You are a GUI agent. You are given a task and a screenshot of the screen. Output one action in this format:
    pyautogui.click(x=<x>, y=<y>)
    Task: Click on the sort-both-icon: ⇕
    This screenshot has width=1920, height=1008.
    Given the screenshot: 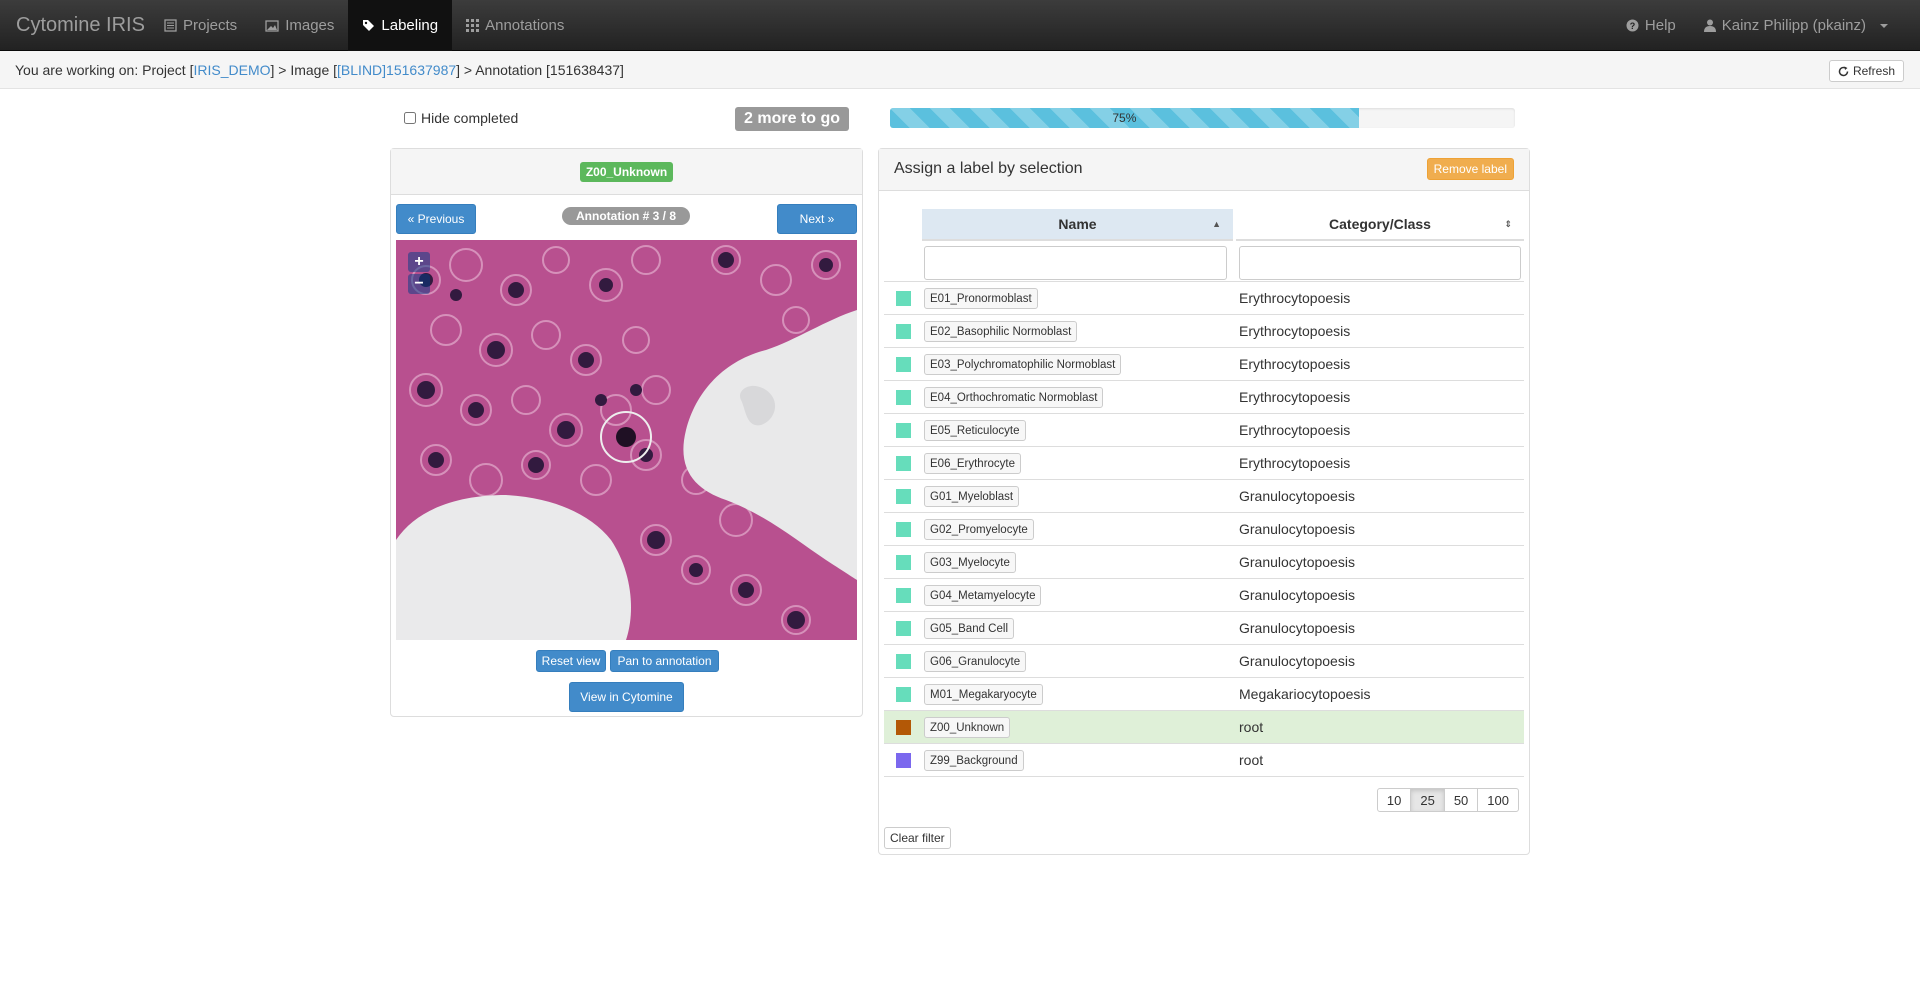 What is the action you would take?
    pyautogui.click(x=1508, y=223)
    